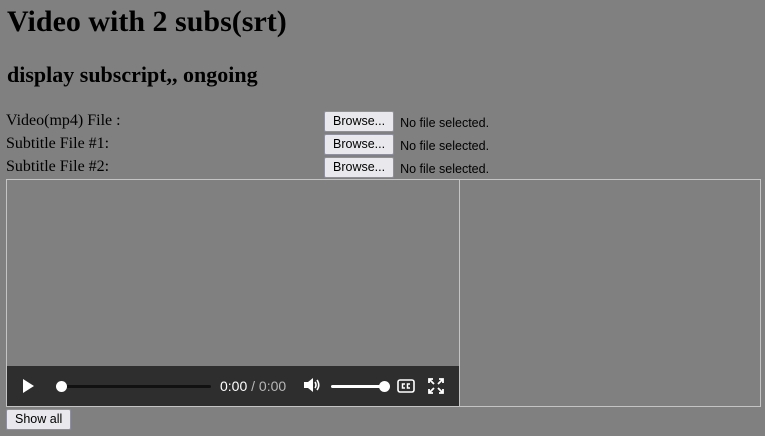 This screenshot has height=436, width=765. I want to click on time-display: 0:00 / 0:00, so click(253, 386).